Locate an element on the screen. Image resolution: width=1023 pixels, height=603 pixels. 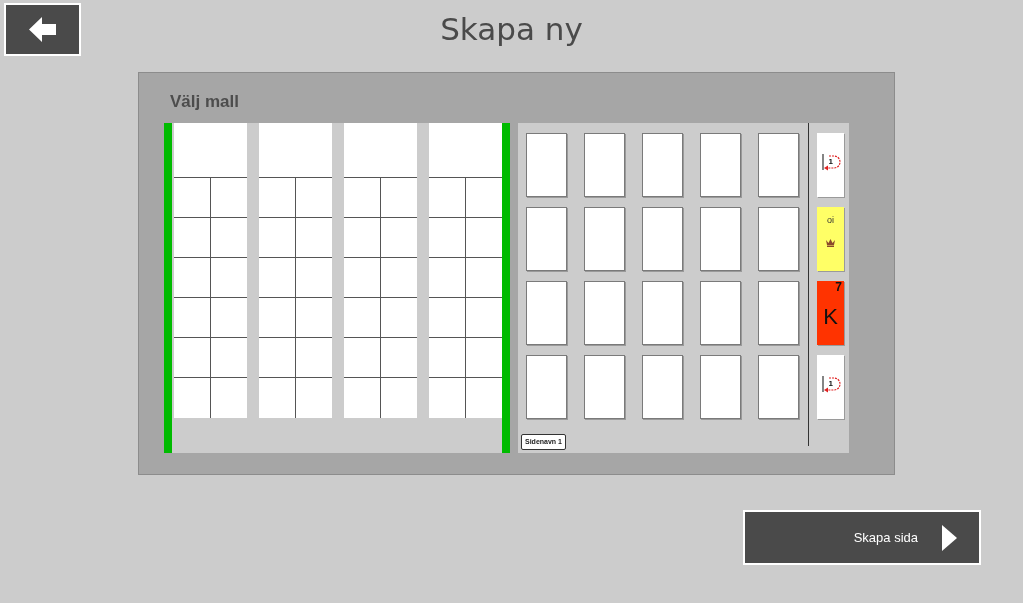
category-letter: K is located at coordinates (830, 317).